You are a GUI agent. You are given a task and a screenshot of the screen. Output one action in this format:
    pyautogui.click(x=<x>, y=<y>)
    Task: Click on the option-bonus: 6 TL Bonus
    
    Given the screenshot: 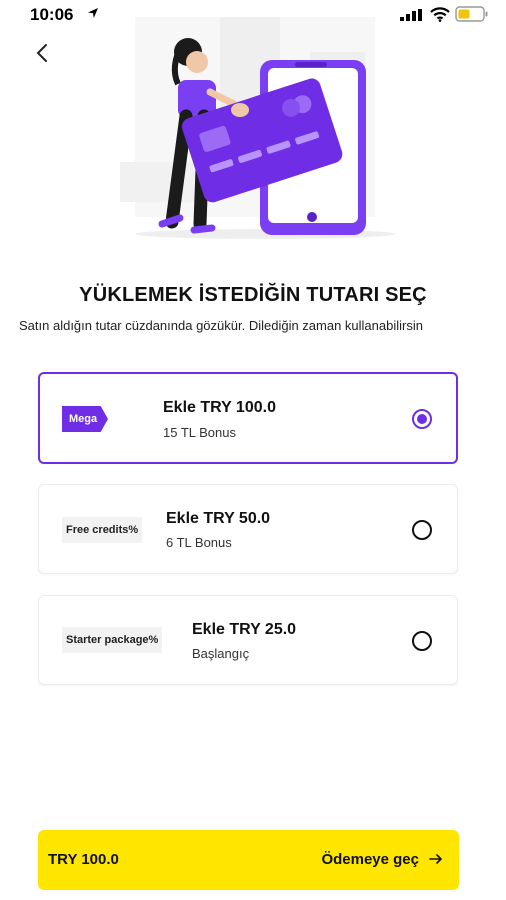 What is the action you would take?
    pyautogui.click(x=199, y=542)
    